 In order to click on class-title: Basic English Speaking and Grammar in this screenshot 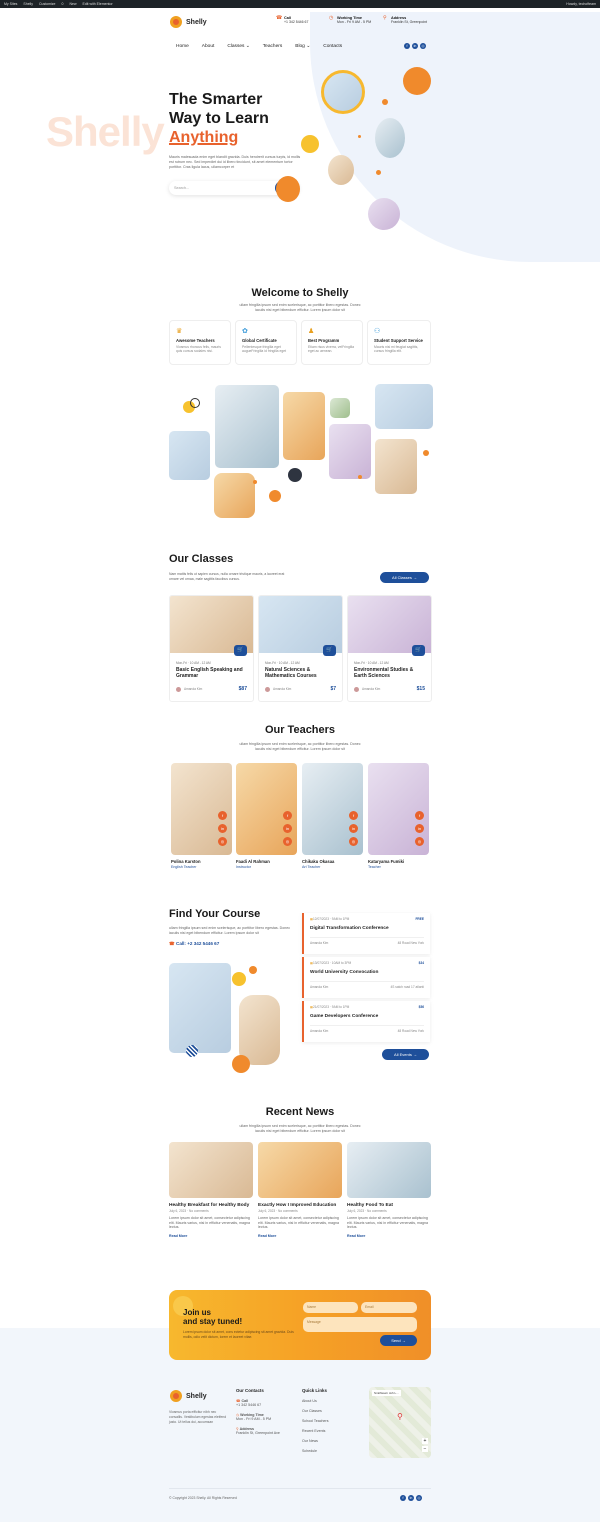, I will do `click(211, 673)`.